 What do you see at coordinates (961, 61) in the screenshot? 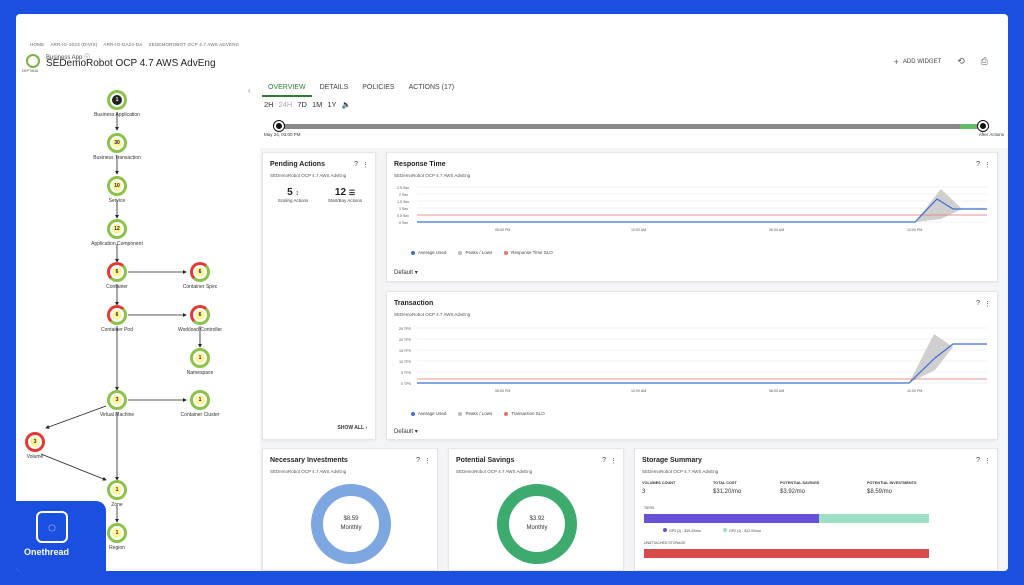
I see `history-icon: ⟲` at bounding box center [961, 61].